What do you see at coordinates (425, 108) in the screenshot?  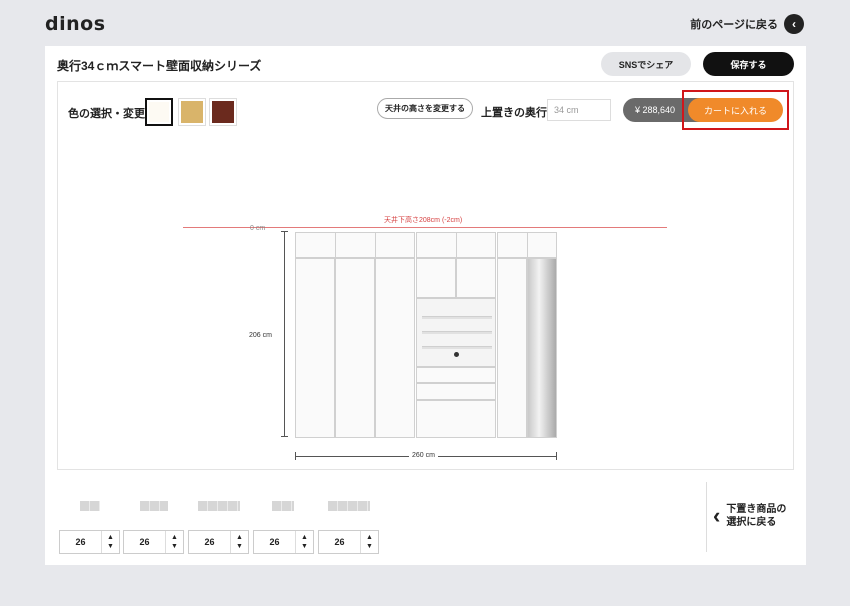 I see `change-ceiling-height-button: 天井の高さを変更する` at bounding box center [425, 108].